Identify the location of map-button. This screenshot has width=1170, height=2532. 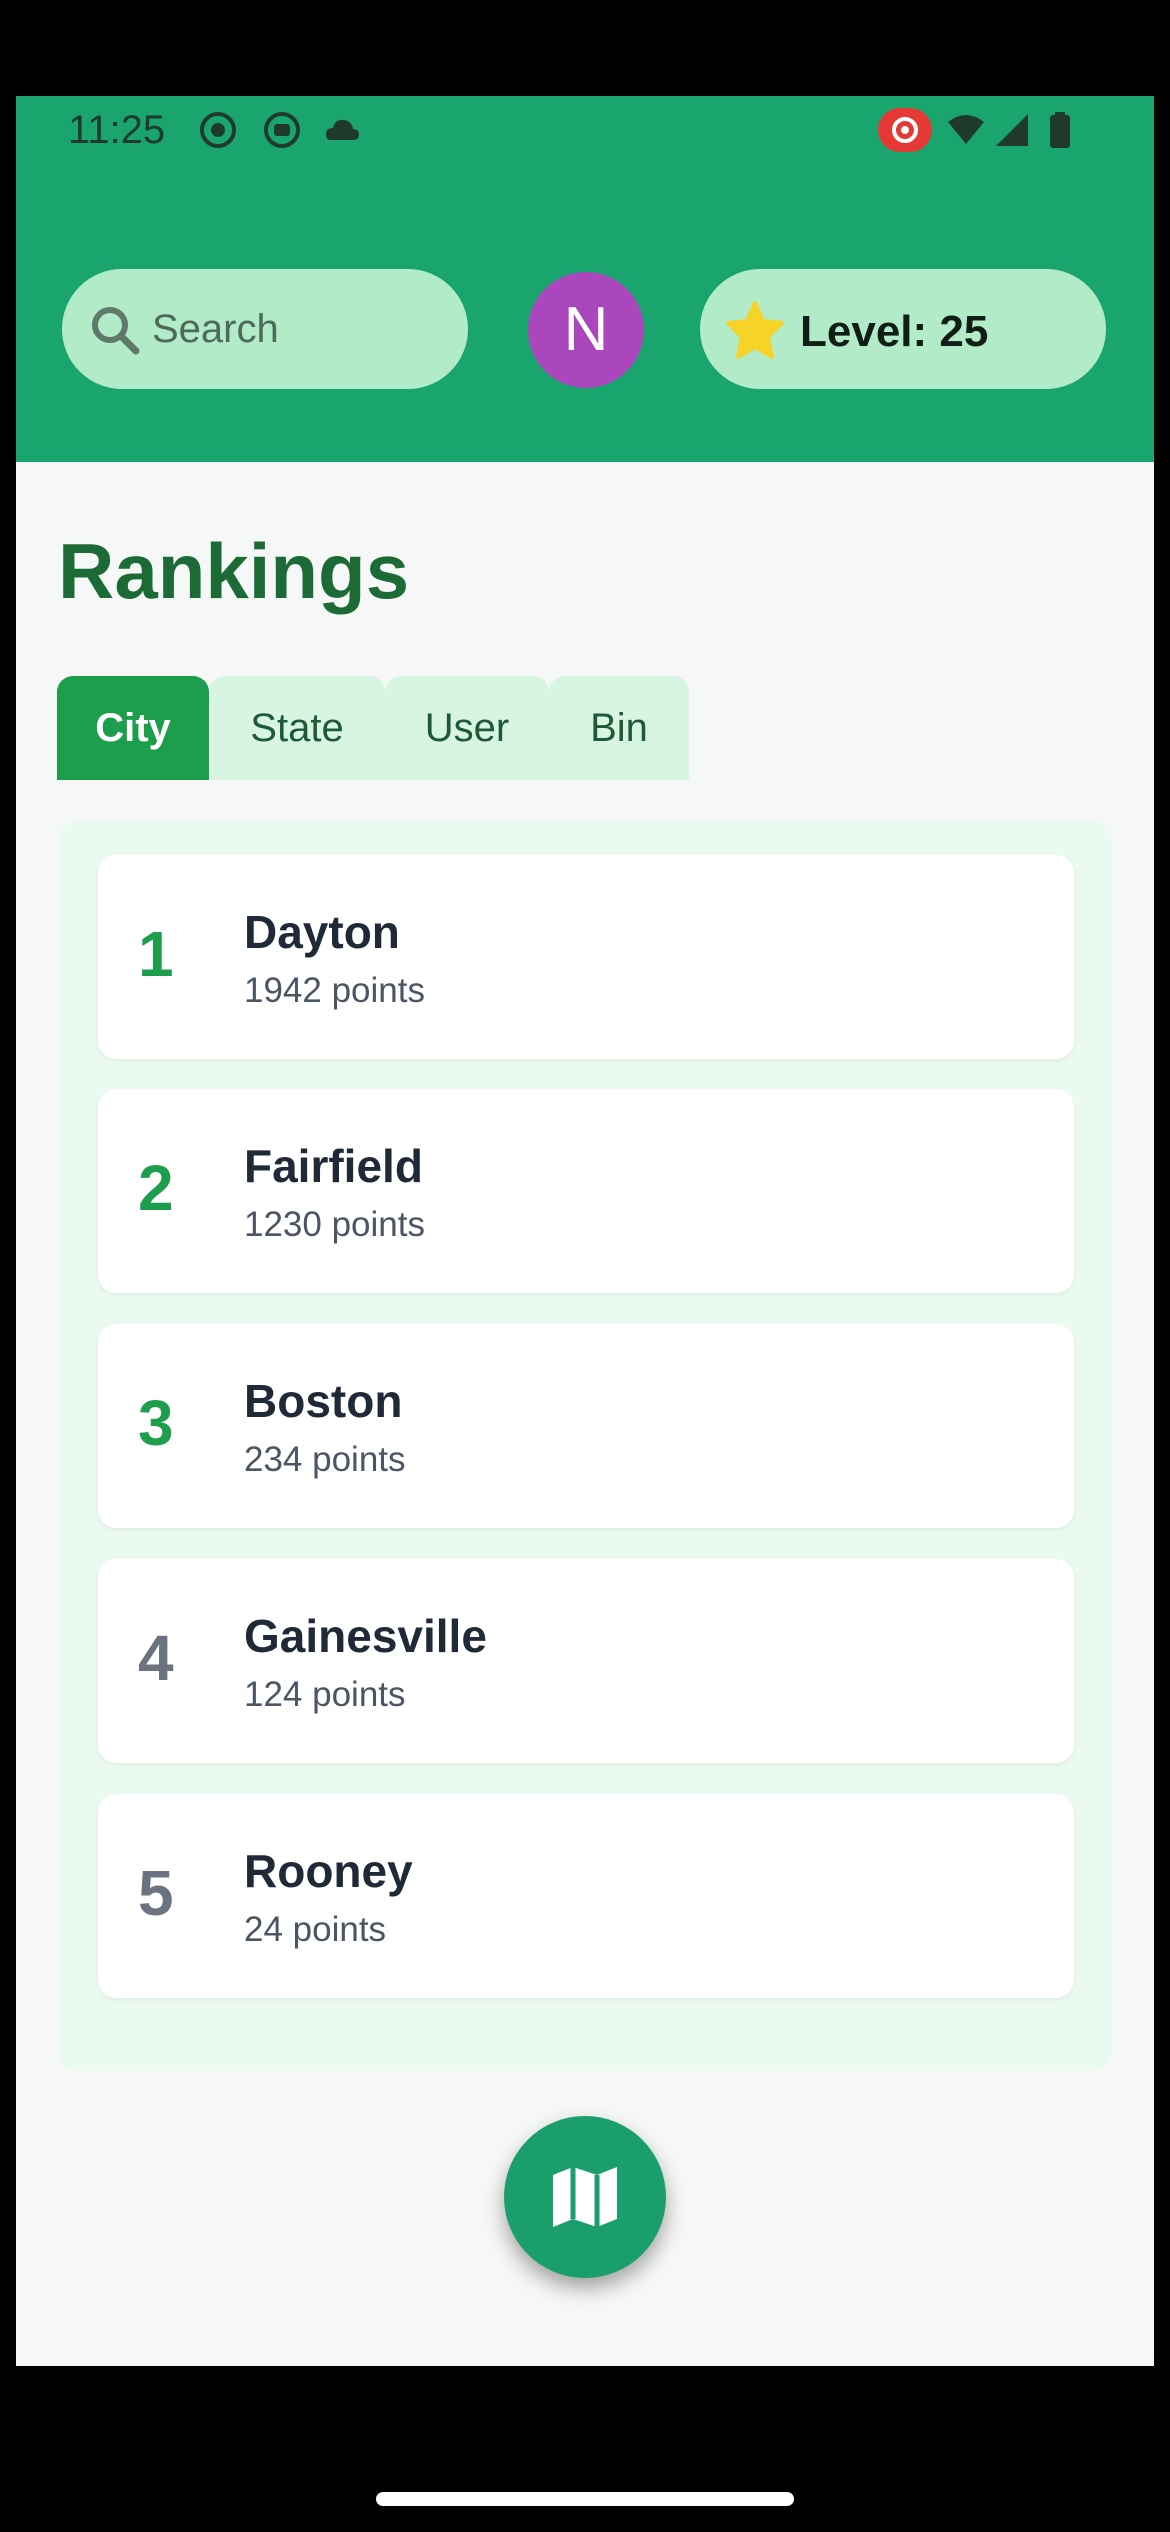
(585, 2197).